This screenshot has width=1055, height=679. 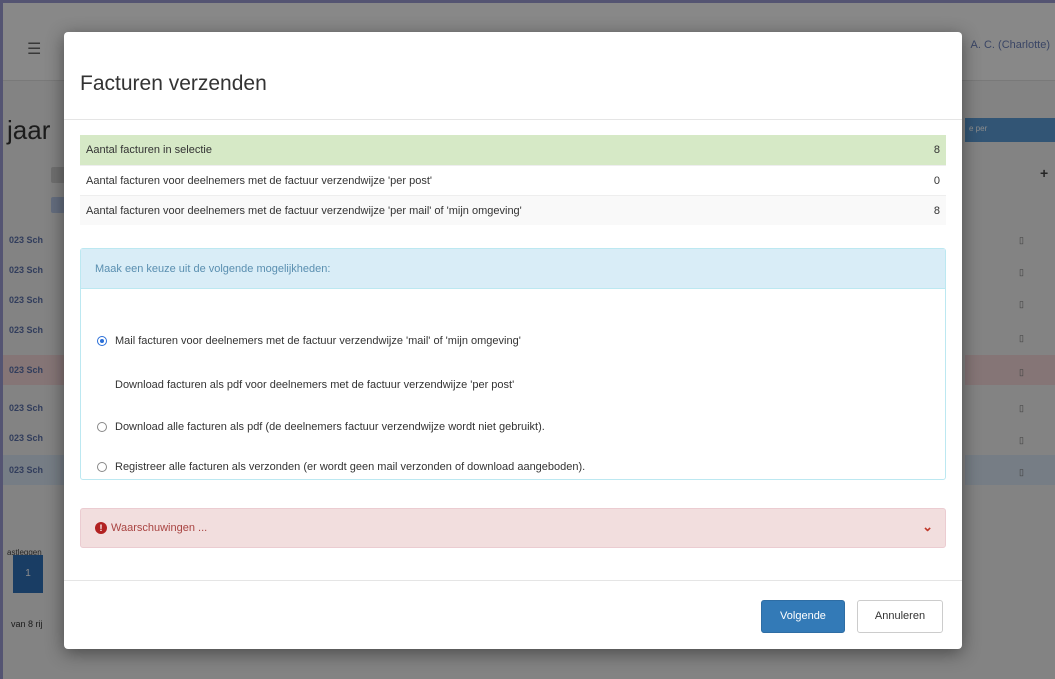 What do you see at coordinates (149, 150) in the screenshot?
I see `stat-label: Aantal facturen in selectie` at bounding box center [149, 150].